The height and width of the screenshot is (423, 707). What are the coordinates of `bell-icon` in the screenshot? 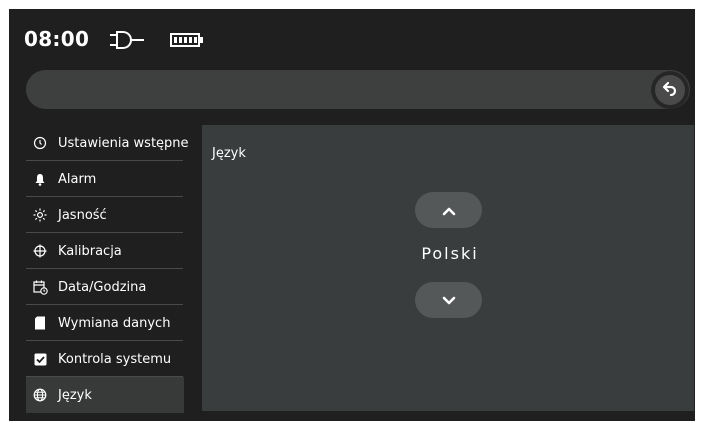 It's located at (40, 179).